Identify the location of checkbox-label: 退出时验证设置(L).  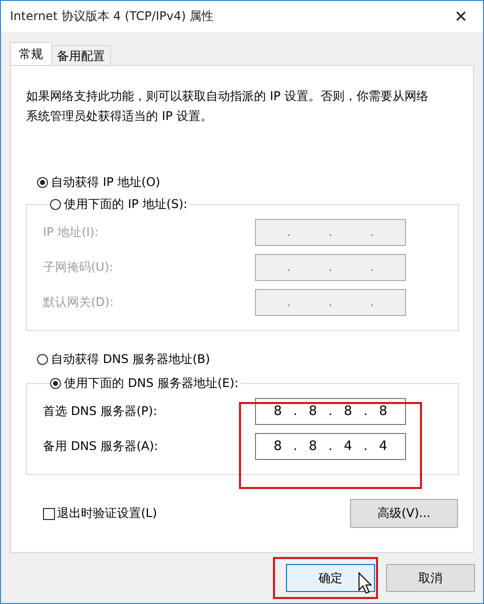
(107, 513).